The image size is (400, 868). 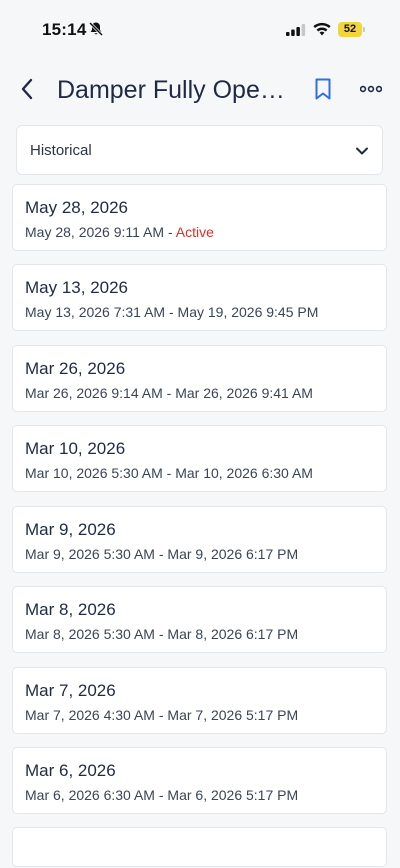 I want to click on battery-level: 52, so click(x=350, y=29).